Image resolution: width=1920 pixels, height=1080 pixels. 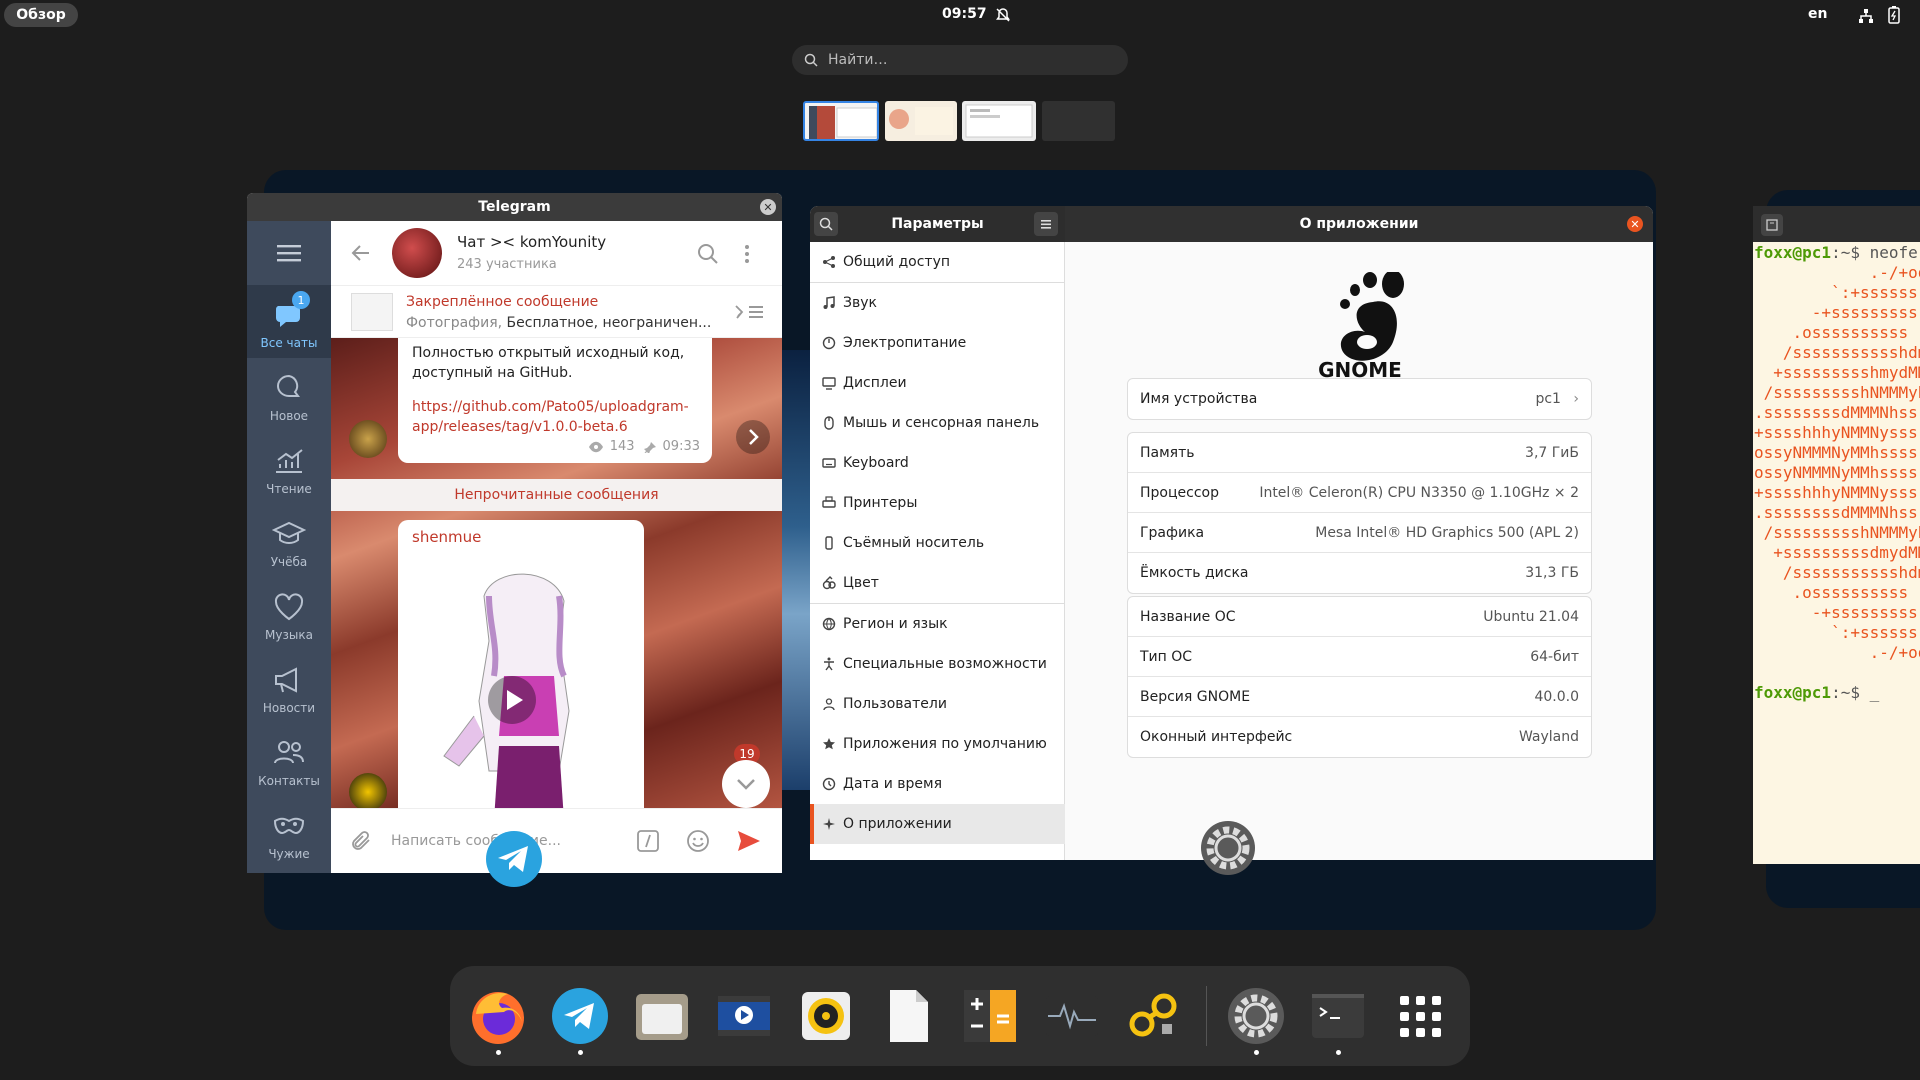 What do you see at coordinates (1003, 15) in the screenshot?
I see `bell-off-icon` at bounding box center [1003, 15].